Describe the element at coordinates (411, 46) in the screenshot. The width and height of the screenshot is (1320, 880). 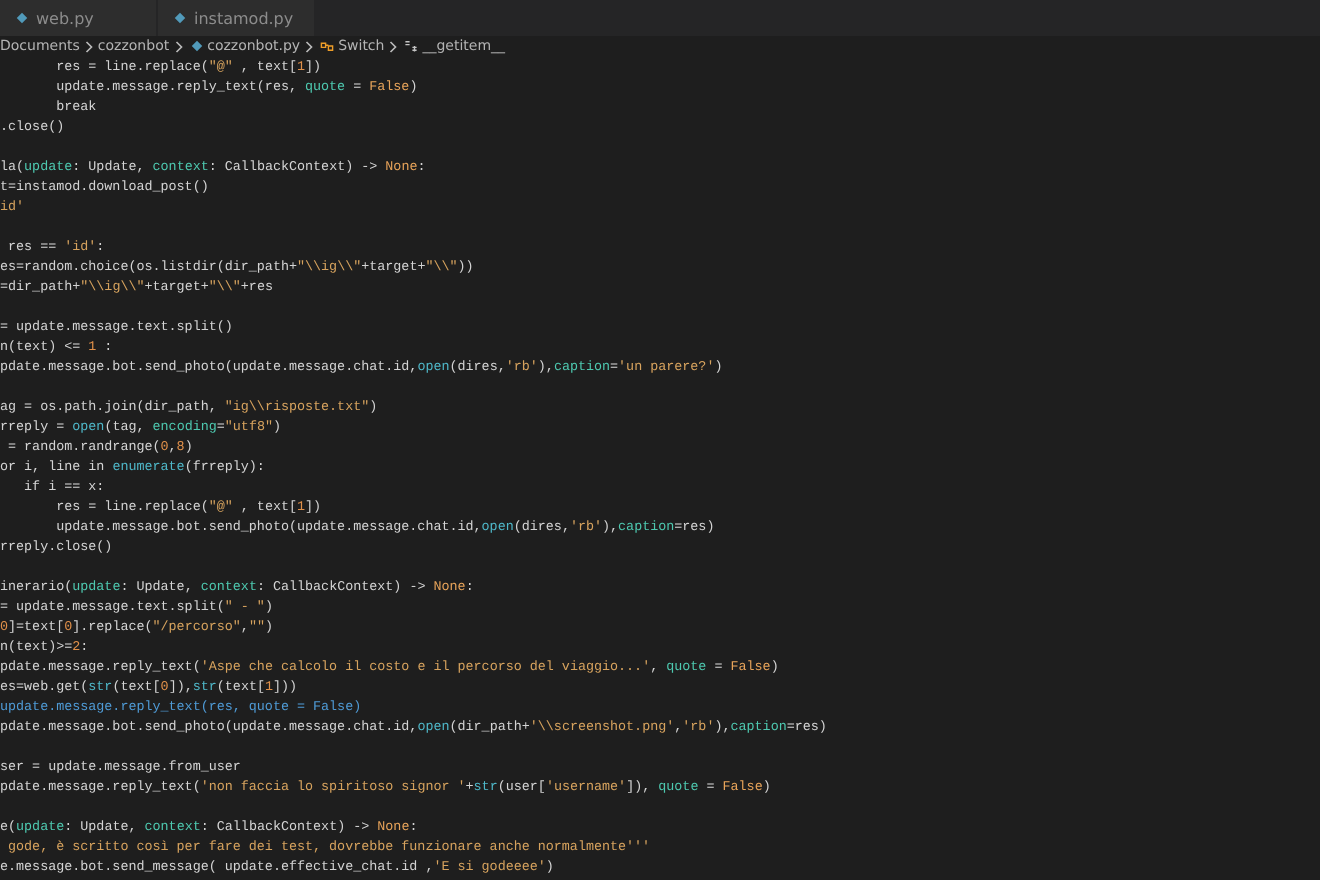
I see `field-icon` at that location.